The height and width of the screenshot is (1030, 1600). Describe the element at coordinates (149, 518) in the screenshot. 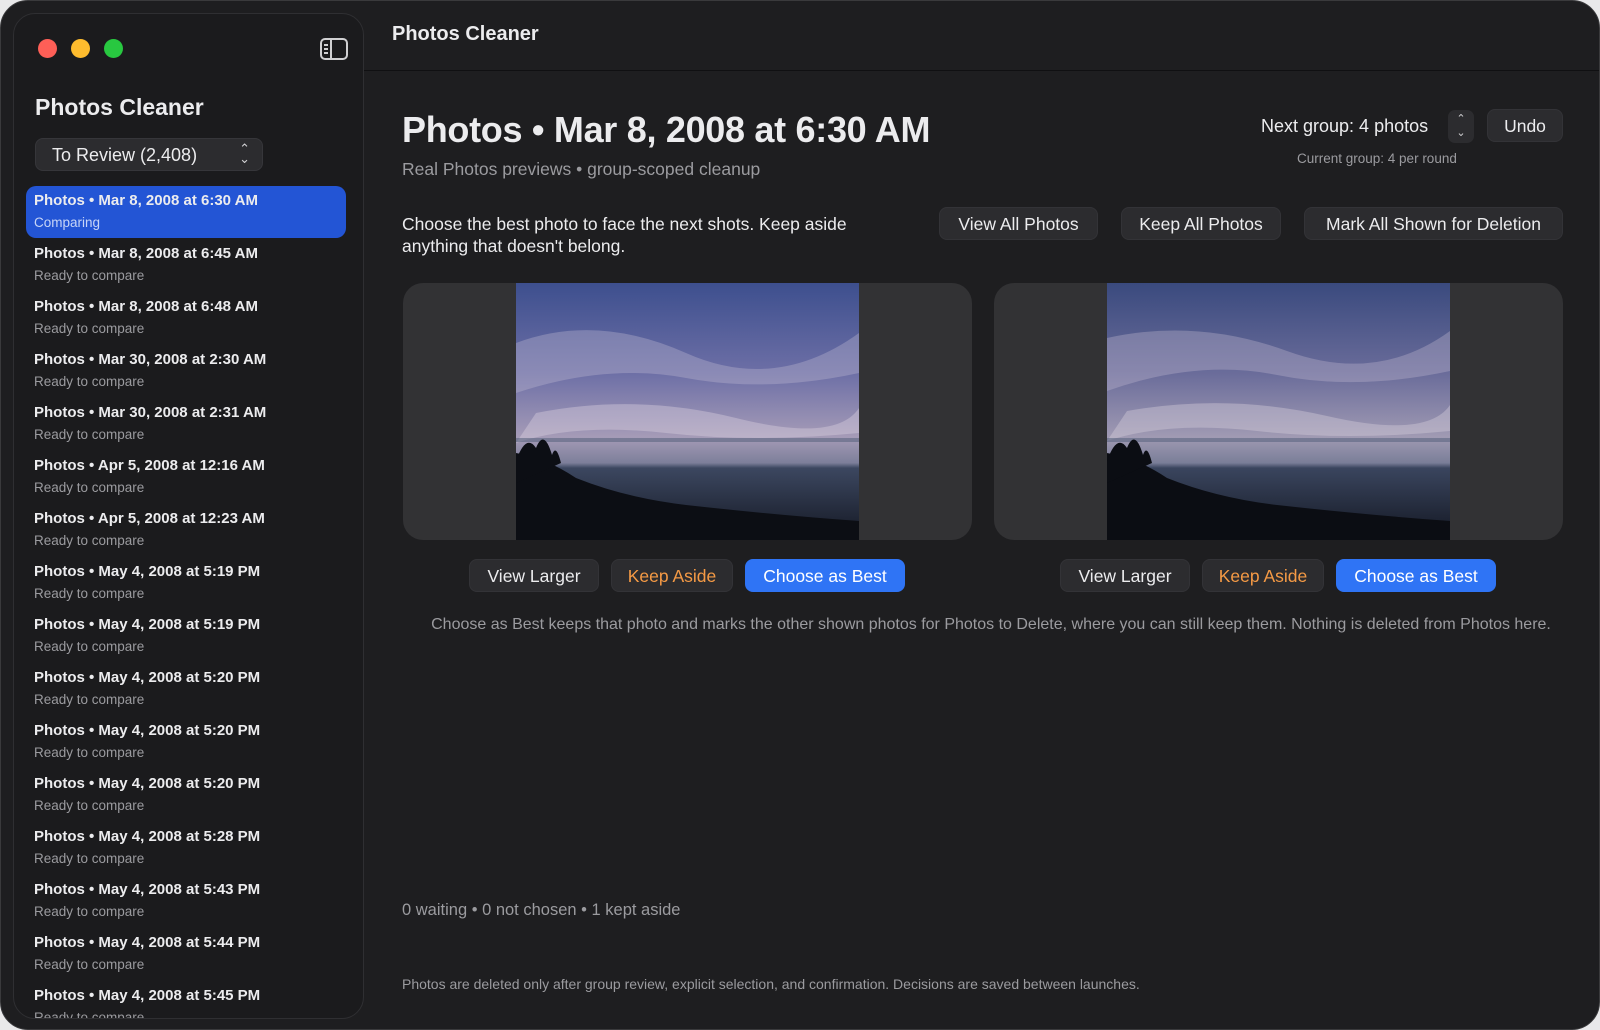

I see `group-item-title: Photos • Apr 5, 2008 at 12:23 AM` at that location.